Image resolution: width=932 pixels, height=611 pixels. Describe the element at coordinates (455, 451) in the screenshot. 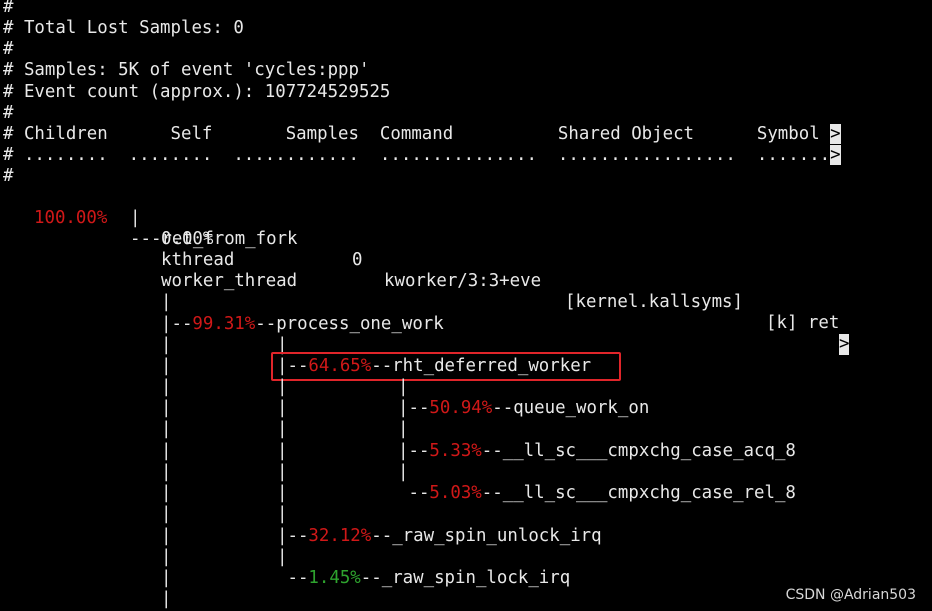

I see `call-percent: 5.33%` at that location.